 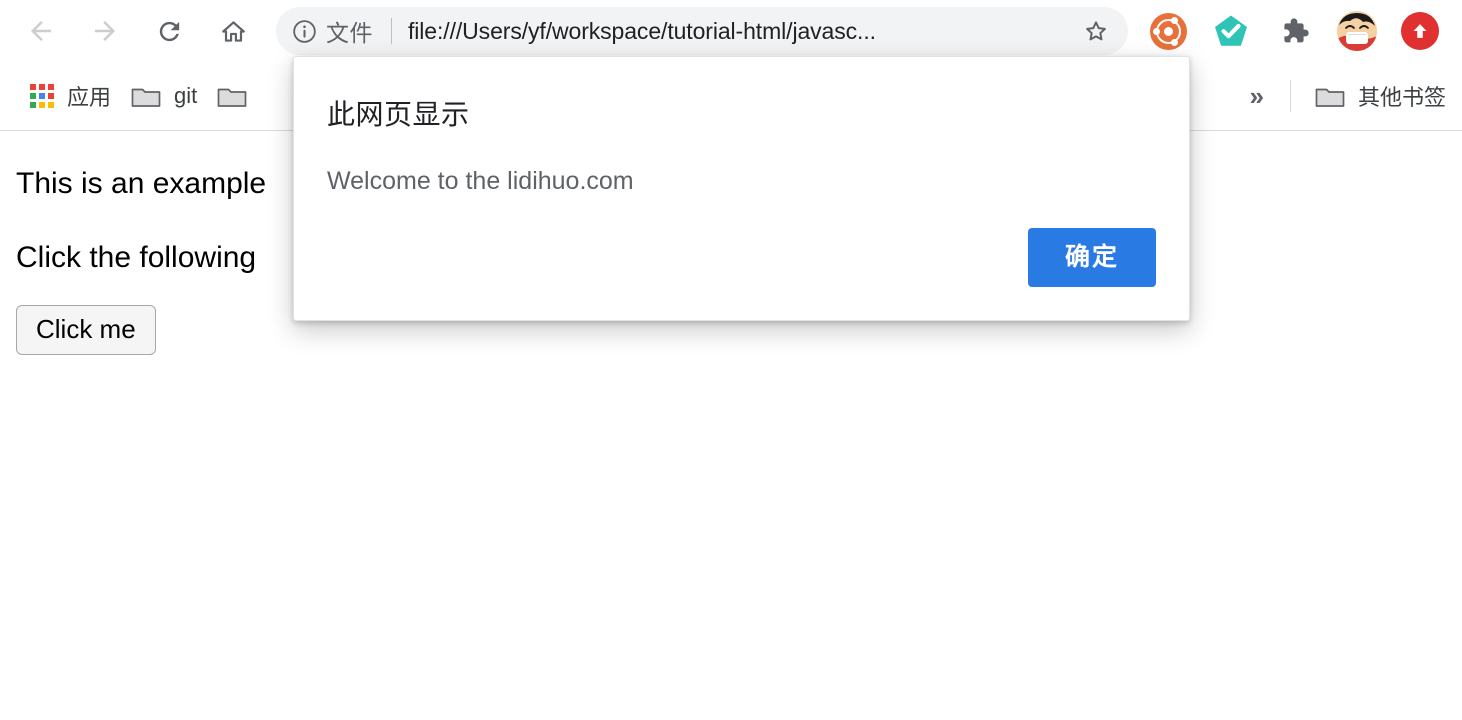 I want to click on reload-icon, so click(x=169, y=31).